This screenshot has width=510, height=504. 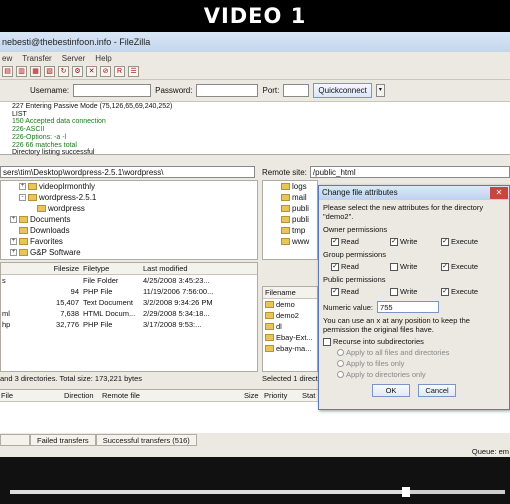 I want to click on tree-item-label: Favorites, so click(x=46, y=241).